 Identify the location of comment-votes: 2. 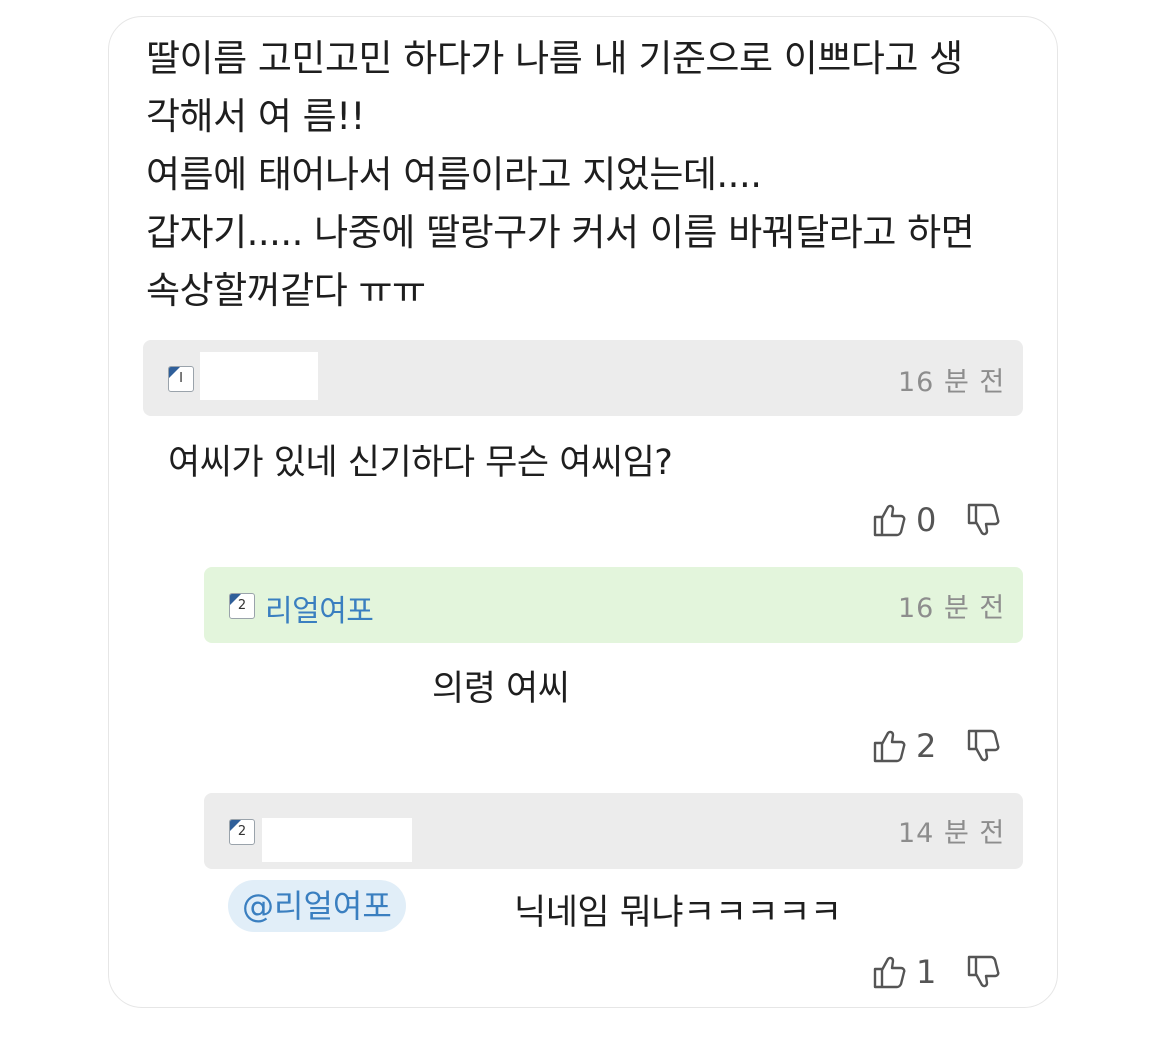
(937, 746).